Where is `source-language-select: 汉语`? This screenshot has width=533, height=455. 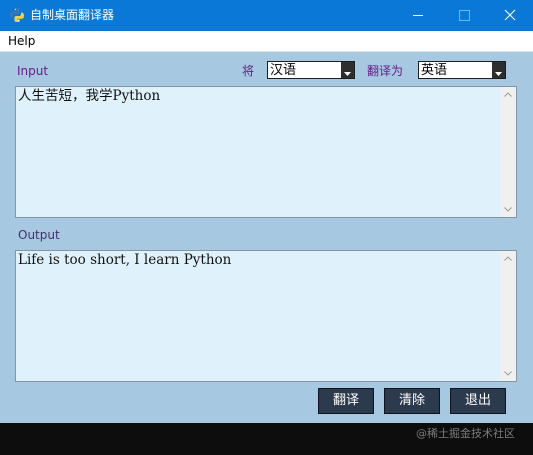 source-language-select: 汉语 is located at coordinates (311, 70).